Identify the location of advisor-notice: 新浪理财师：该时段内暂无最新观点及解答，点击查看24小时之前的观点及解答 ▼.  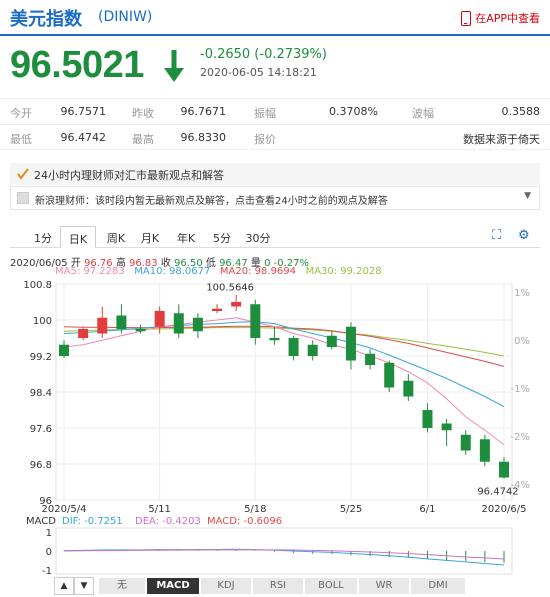
(275, 198).